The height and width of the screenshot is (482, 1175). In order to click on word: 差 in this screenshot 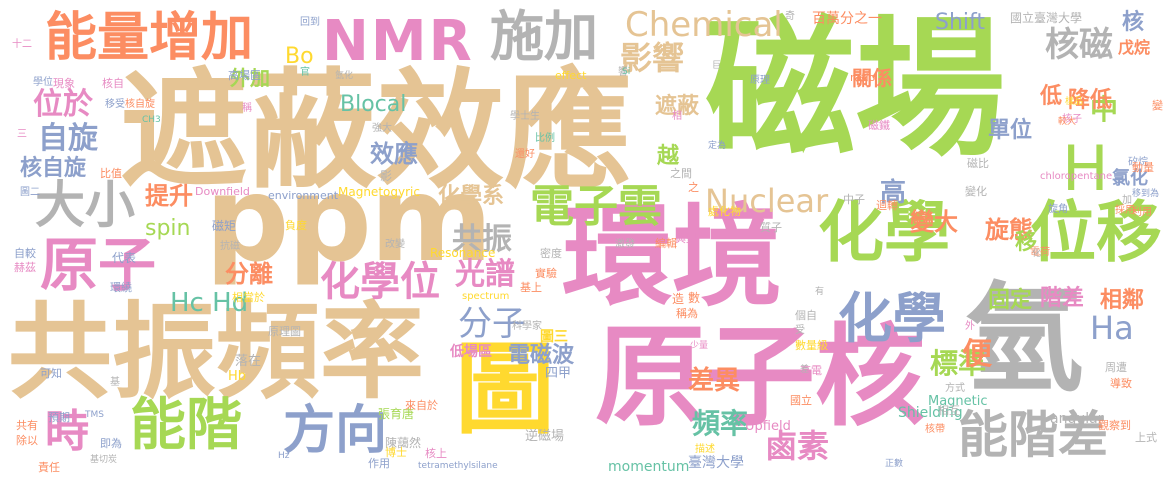, I will do `click(805, 370)`.